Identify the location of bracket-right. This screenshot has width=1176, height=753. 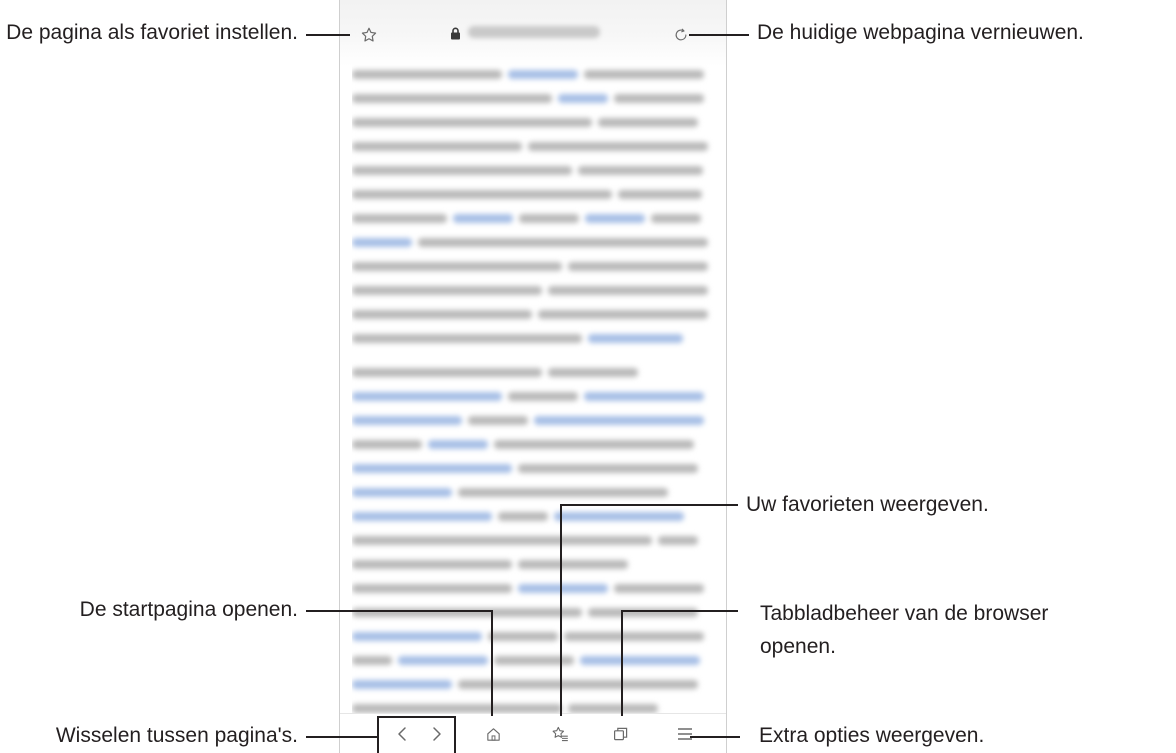
(455, 734).